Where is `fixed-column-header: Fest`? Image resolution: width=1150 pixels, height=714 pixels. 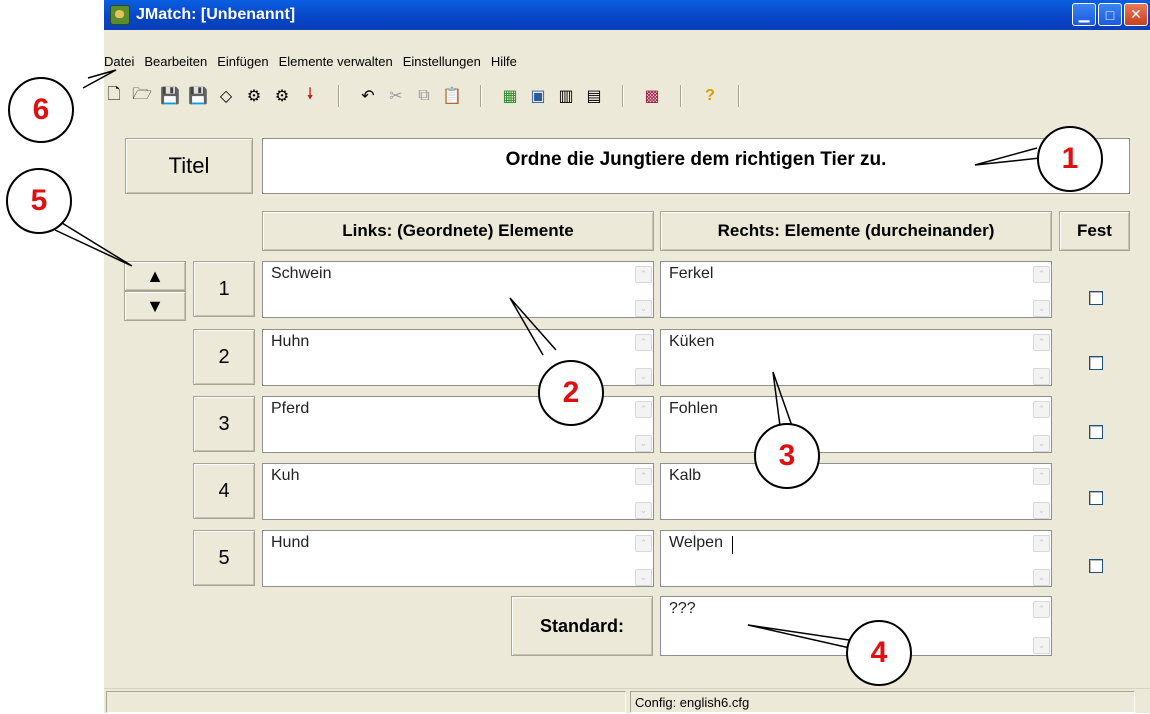 fixed-column-header: Fest is located at coordinates (1094, 231).